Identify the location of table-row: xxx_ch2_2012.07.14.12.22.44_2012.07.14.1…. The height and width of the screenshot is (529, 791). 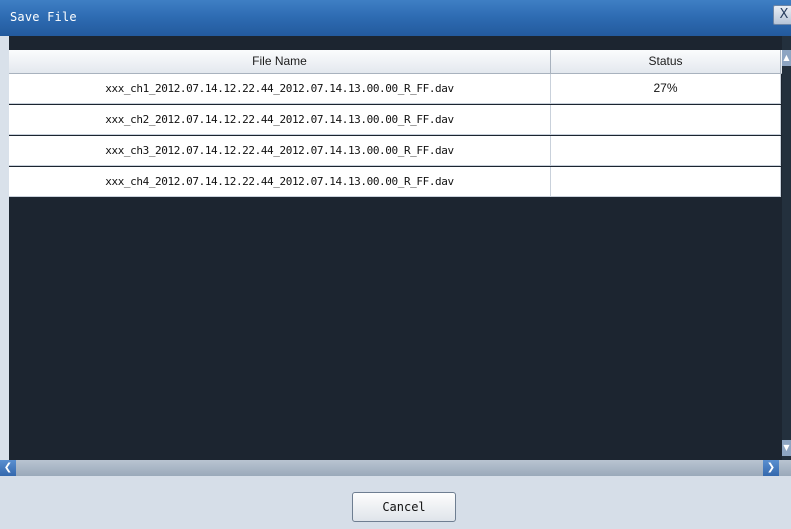
(395, 120).